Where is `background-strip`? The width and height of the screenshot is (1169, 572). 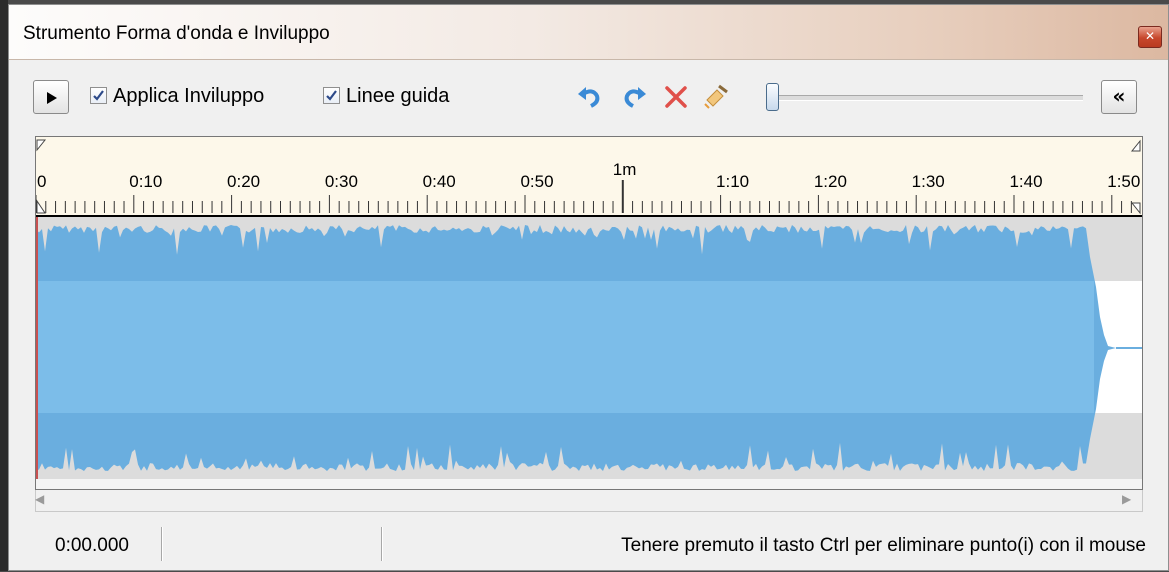
background-strip is located at coordinates (4, 285).